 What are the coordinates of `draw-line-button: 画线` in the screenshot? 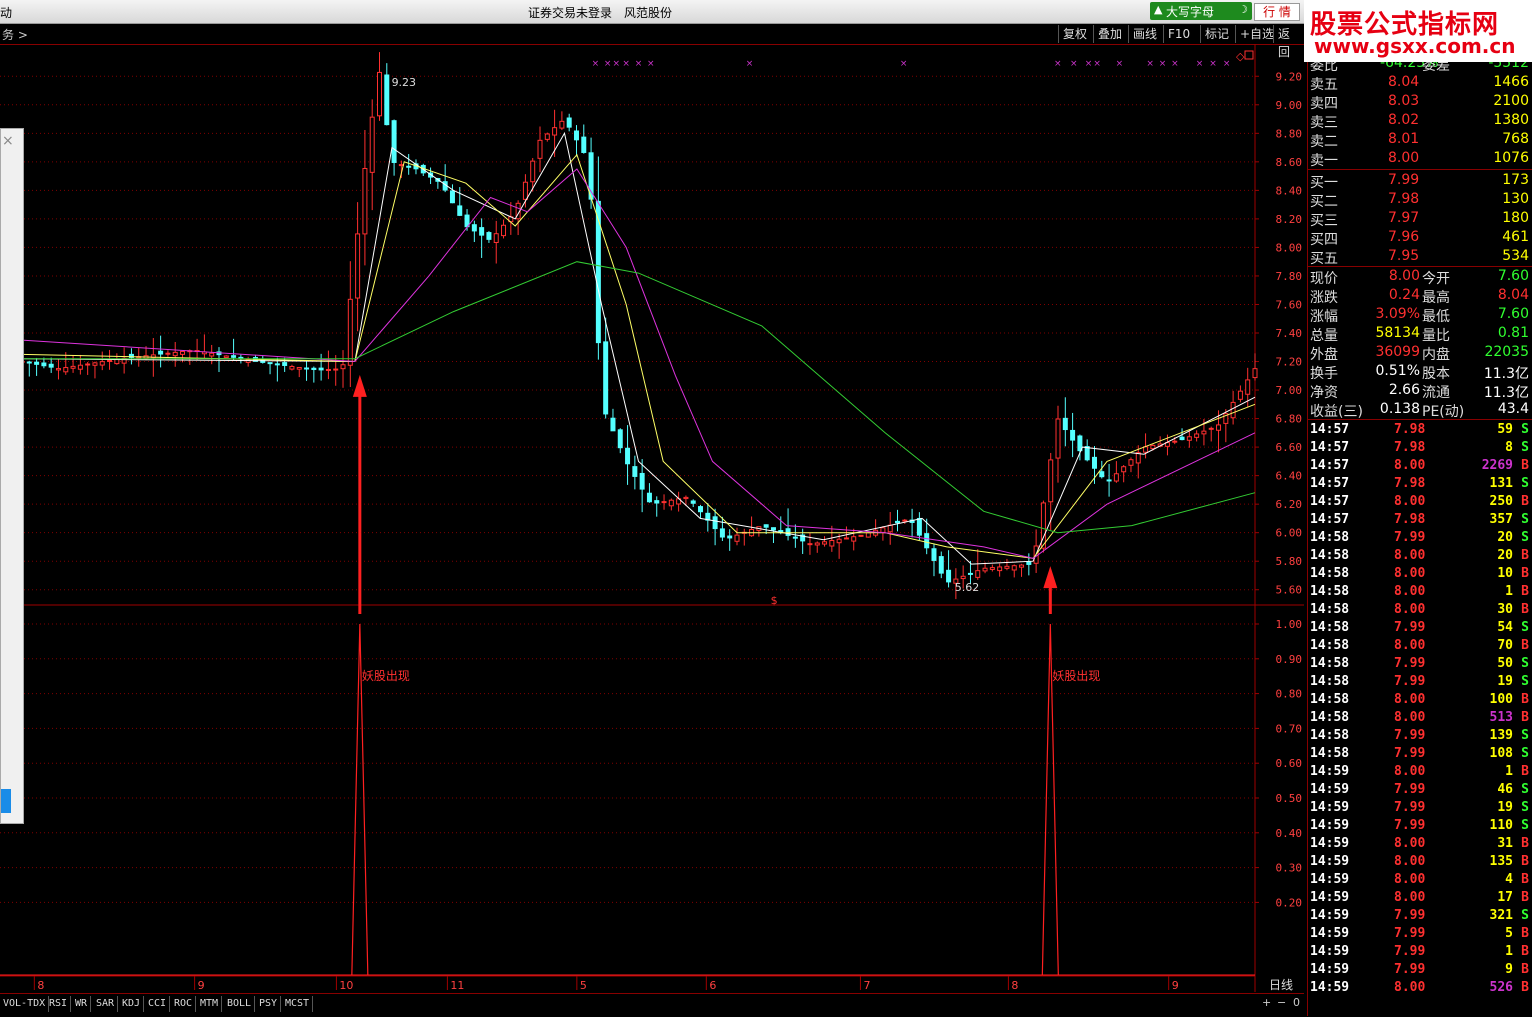 It's located at (1144, 34).